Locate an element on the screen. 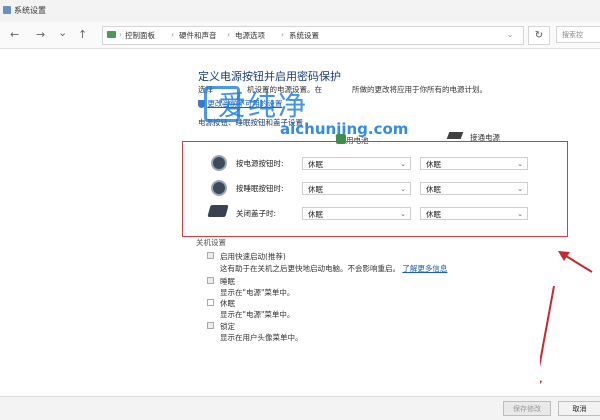  lock-checkbox is located at coordinates (210, 325).